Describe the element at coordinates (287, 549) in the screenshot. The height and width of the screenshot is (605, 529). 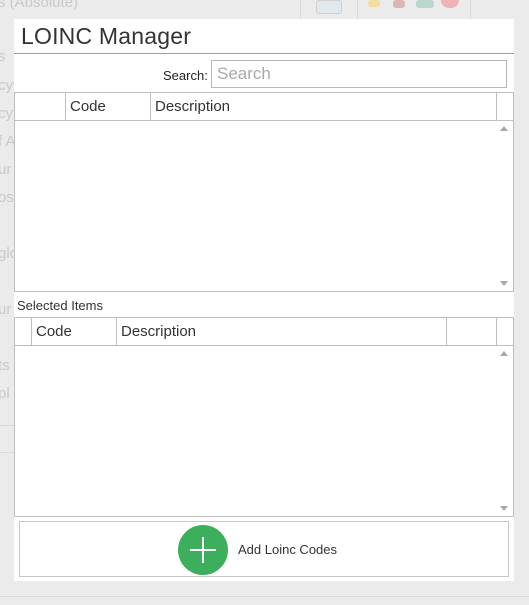
I see `add-loinc-codes-label: Add Loinc Codes` at that location.